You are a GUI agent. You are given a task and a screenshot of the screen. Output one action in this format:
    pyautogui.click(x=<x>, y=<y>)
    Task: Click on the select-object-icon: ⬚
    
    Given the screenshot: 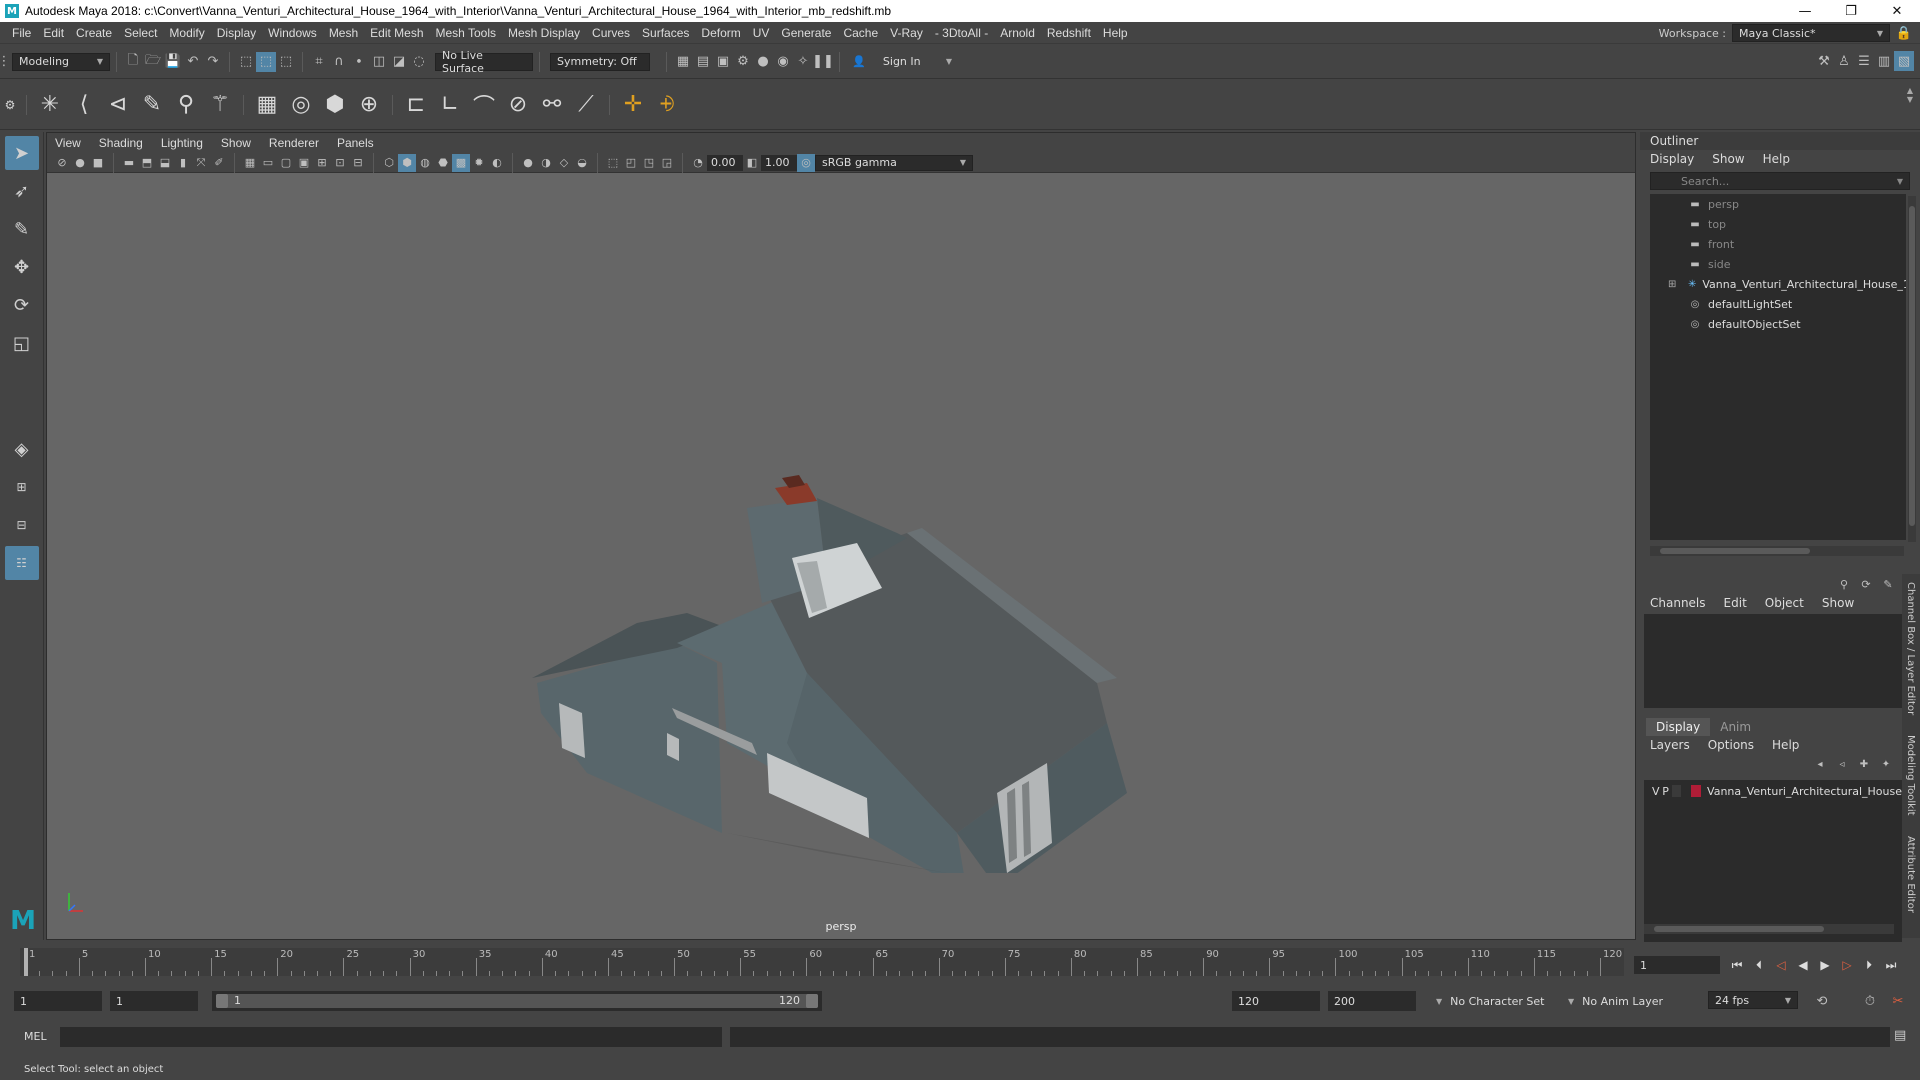 What is the action you would take?
    pyautogui.click(x=266, y=61)
    